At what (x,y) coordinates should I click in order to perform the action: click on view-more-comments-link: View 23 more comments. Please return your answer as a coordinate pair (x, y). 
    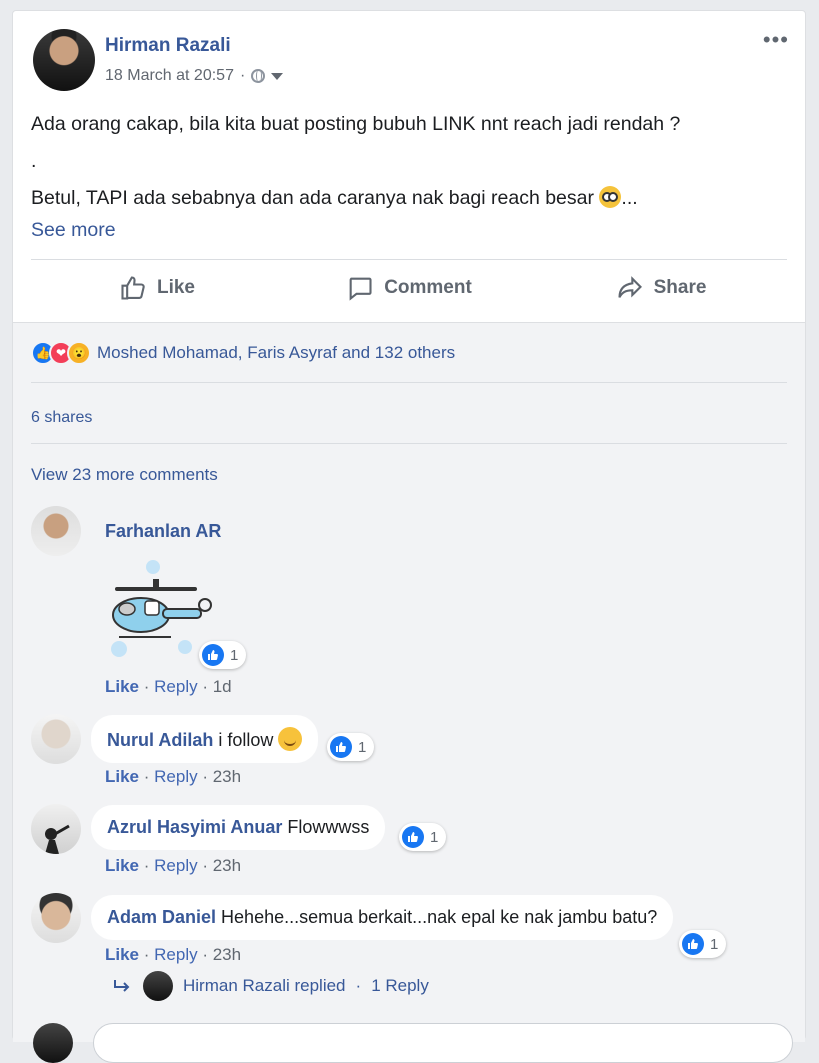
    Looking at the image, I should click on (124, 475).